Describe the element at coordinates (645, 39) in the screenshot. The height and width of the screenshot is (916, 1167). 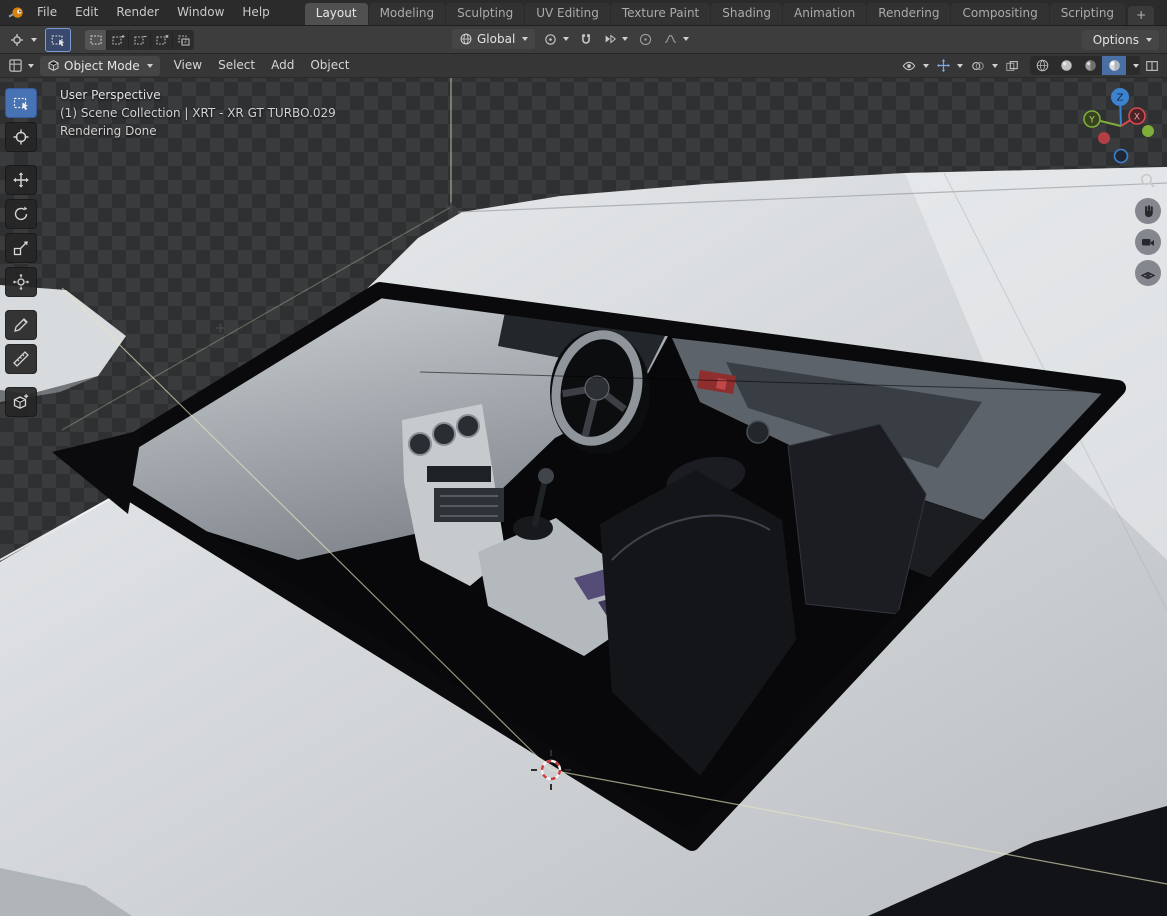
I see `proportional-editing-toggle` at that location.